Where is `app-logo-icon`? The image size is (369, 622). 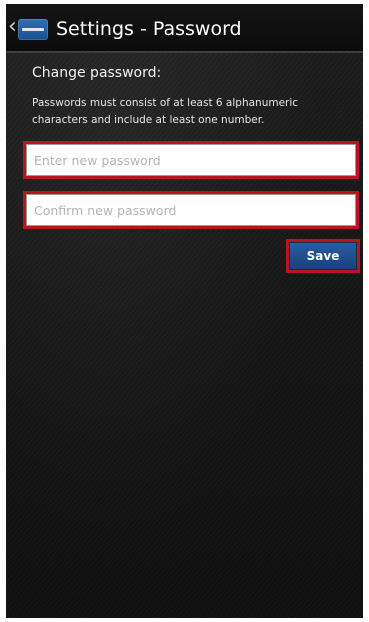 app-logo-icon is located at coordinates (33, 29).